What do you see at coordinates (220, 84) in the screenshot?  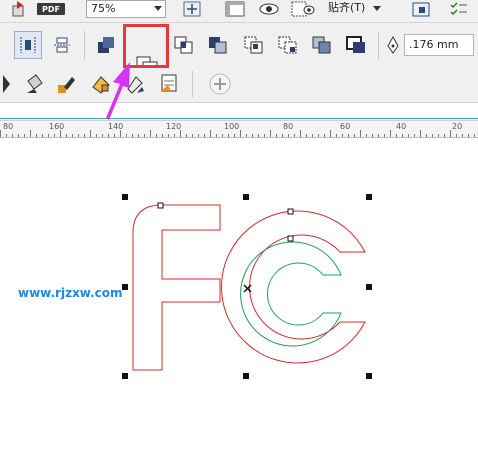 I see `add-tool-icon` at bounding box center [220, 84].